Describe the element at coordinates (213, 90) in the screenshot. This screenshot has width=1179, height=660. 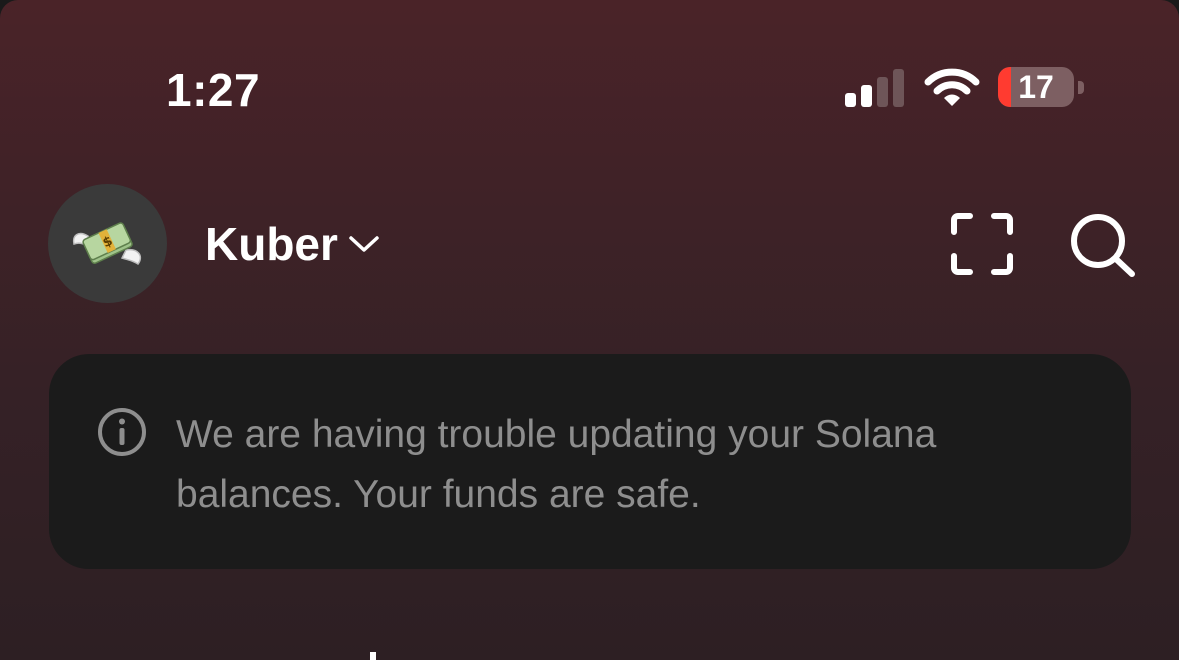
I see `status-time: 1:27` at that location.